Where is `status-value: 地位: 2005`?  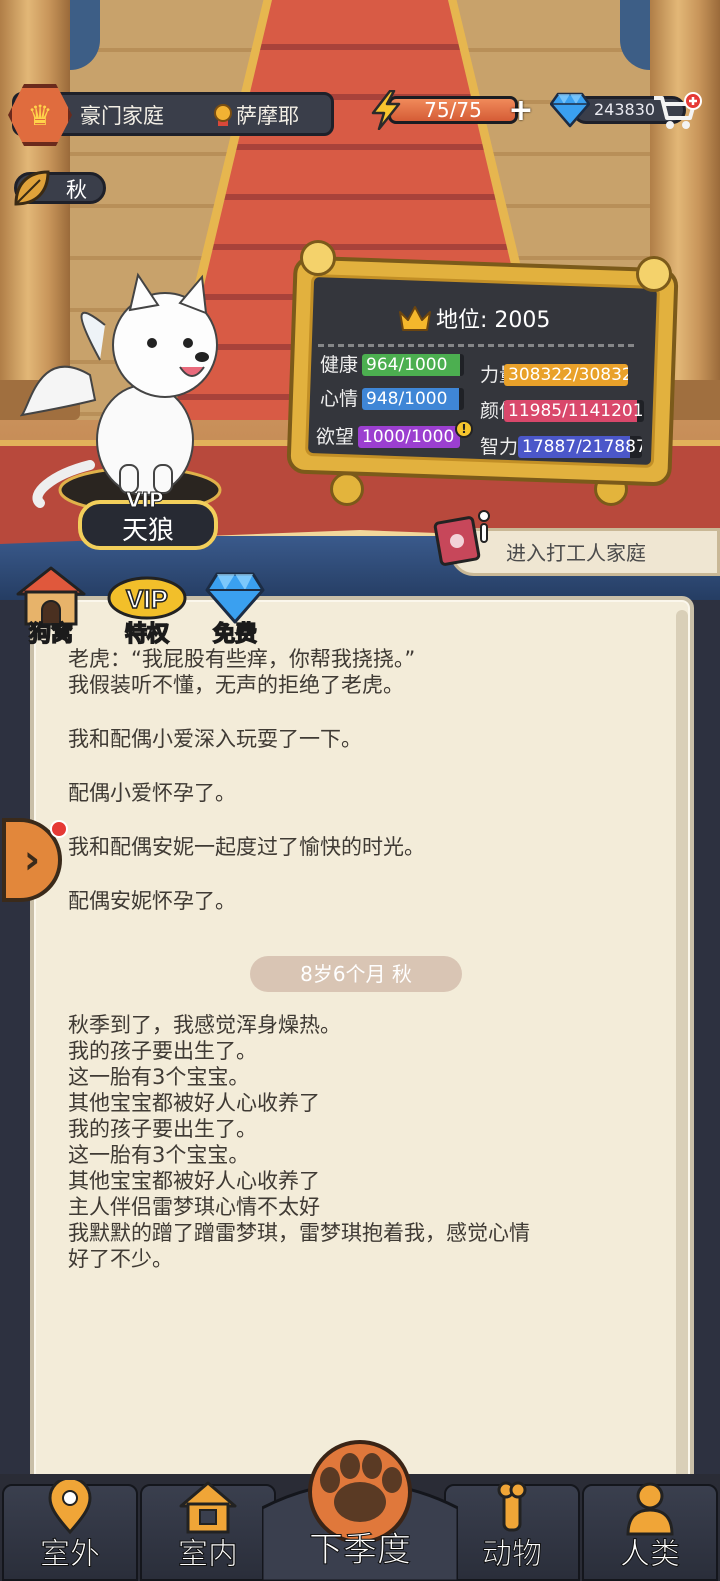
status-value: 地位: 2005 is located at coordinates (493, 320).